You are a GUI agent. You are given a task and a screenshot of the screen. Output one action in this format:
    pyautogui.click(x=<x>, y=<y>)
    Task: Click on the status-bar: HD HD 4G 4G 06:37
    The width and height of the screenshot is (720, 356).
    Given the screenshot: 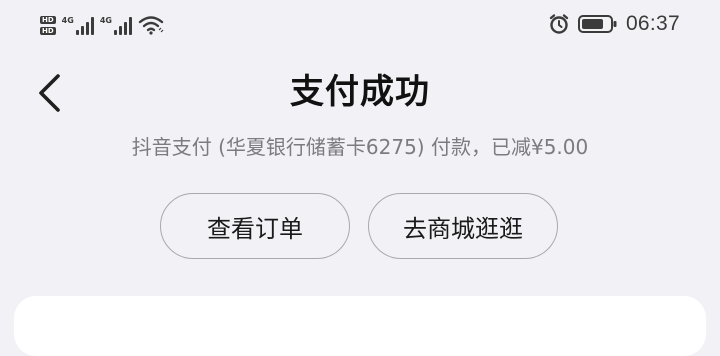 What is the action you would take?
    pyautogui.click(x=360, y=24)
    